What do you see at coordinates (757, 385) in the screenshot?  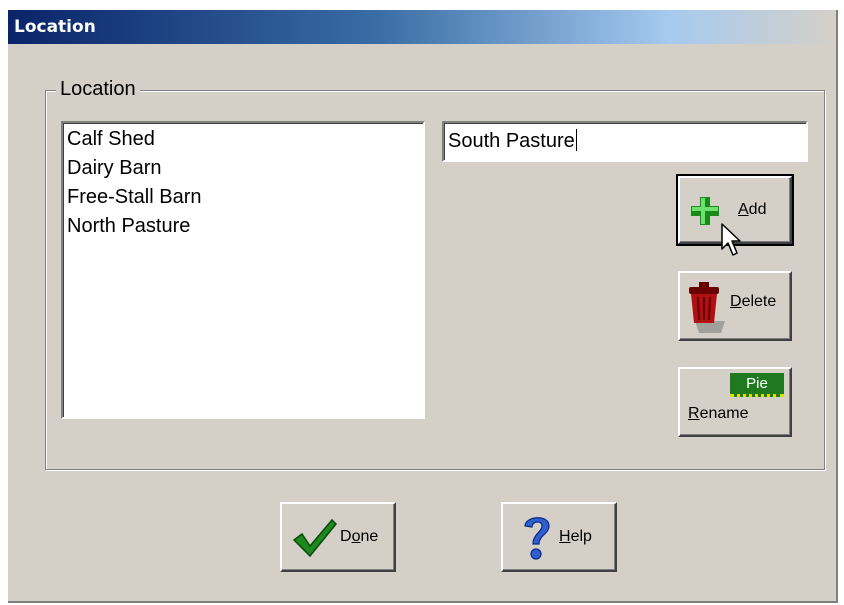 I see `rename-icon: Pie` at bounding box center [757, 385].